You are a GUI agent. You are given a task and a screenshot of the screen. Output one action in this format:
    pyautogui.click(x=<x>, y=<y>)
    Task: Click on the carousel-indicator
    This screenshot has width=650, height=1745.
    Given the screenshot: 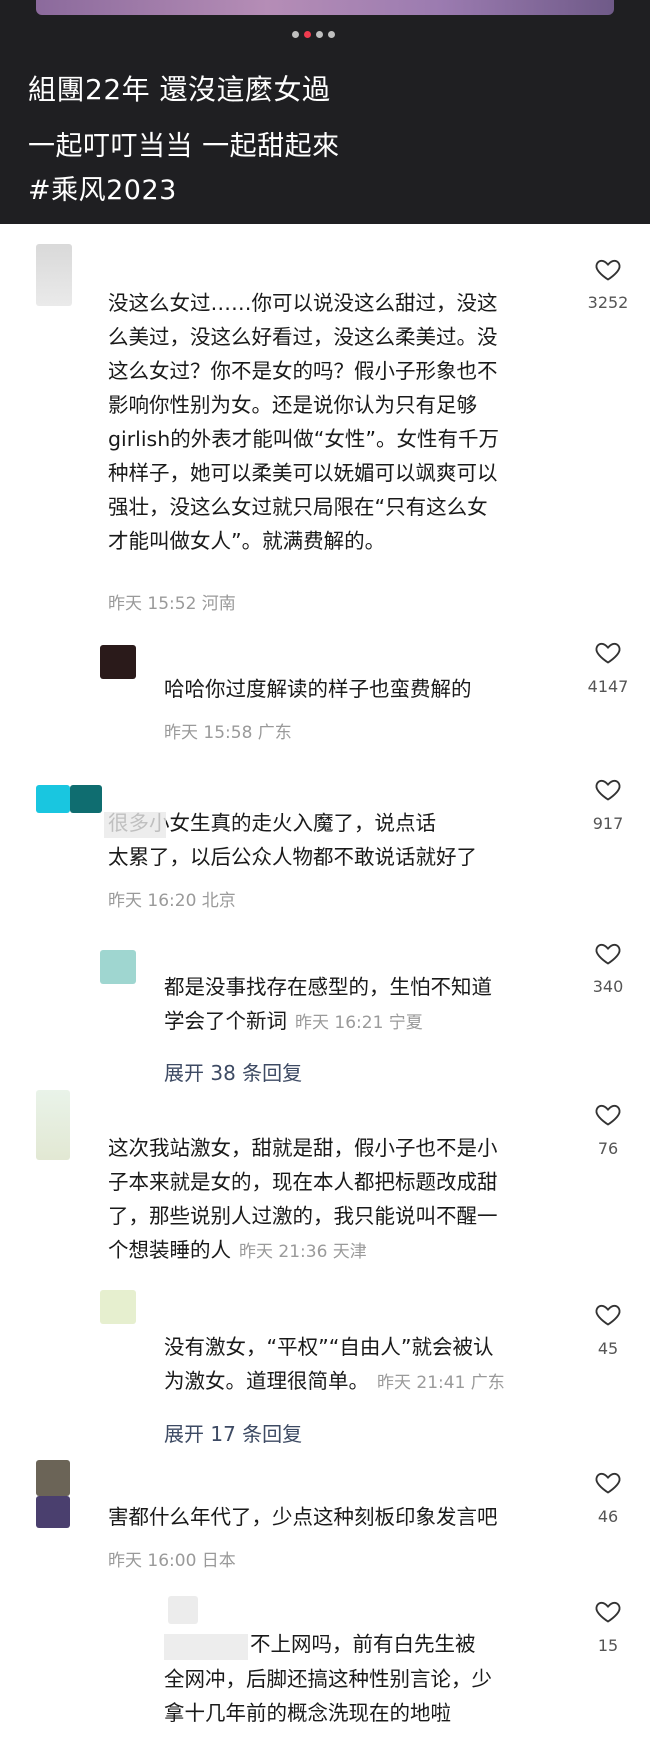 What is the action you would take?
    pyautogui.click(x=313, y=36)
    